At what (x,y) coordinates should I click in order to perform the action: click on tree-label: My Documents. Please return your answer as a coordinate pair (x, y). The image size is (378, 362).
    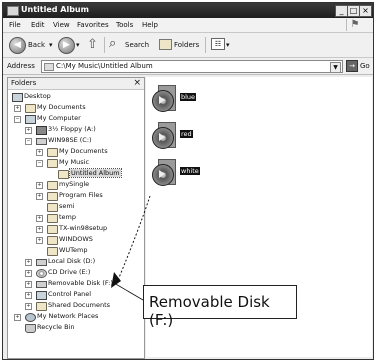
    Looking at the image, I should click on (83, 151).